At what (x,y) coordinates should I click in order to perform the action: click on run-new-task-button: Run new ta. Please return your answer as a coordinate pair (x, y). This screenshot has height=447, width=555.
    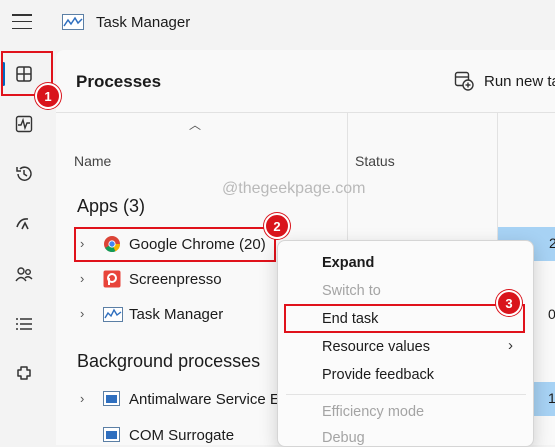
    Looking at the image, I should click on (504, 81).